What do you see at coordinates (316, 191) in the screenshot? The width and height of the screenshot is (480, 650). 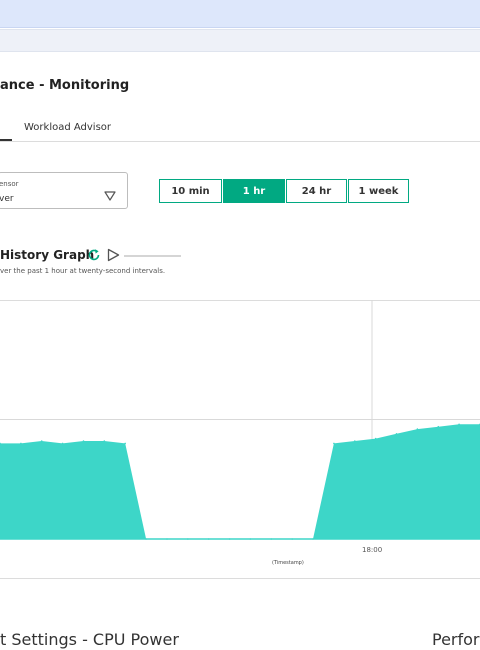 I see `range-button-24hr: 24 hr` at bounding box center [316, 191].